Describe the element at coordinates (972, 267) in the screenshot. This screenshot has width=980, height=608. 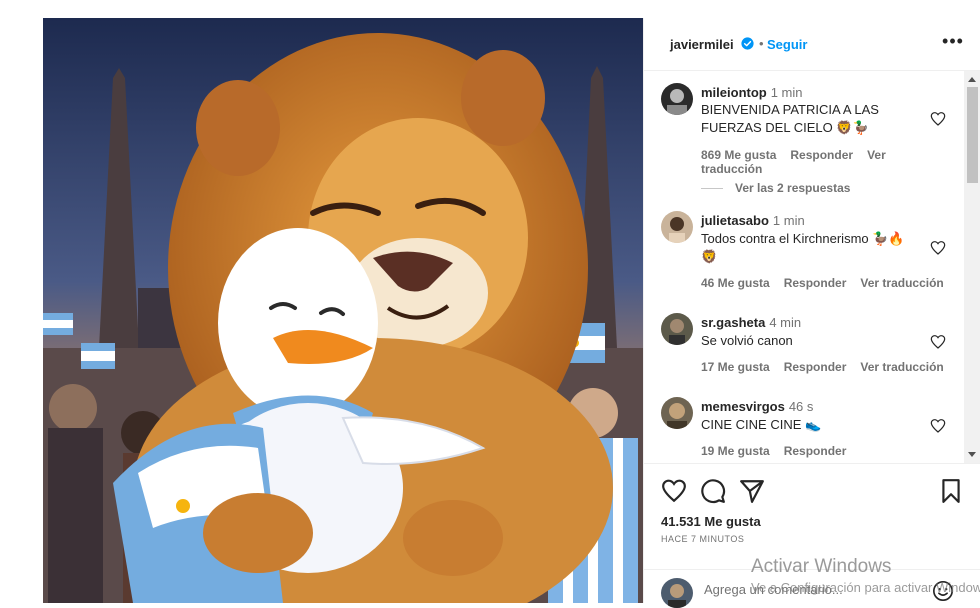
I see `comments-scrollbar` at that location.